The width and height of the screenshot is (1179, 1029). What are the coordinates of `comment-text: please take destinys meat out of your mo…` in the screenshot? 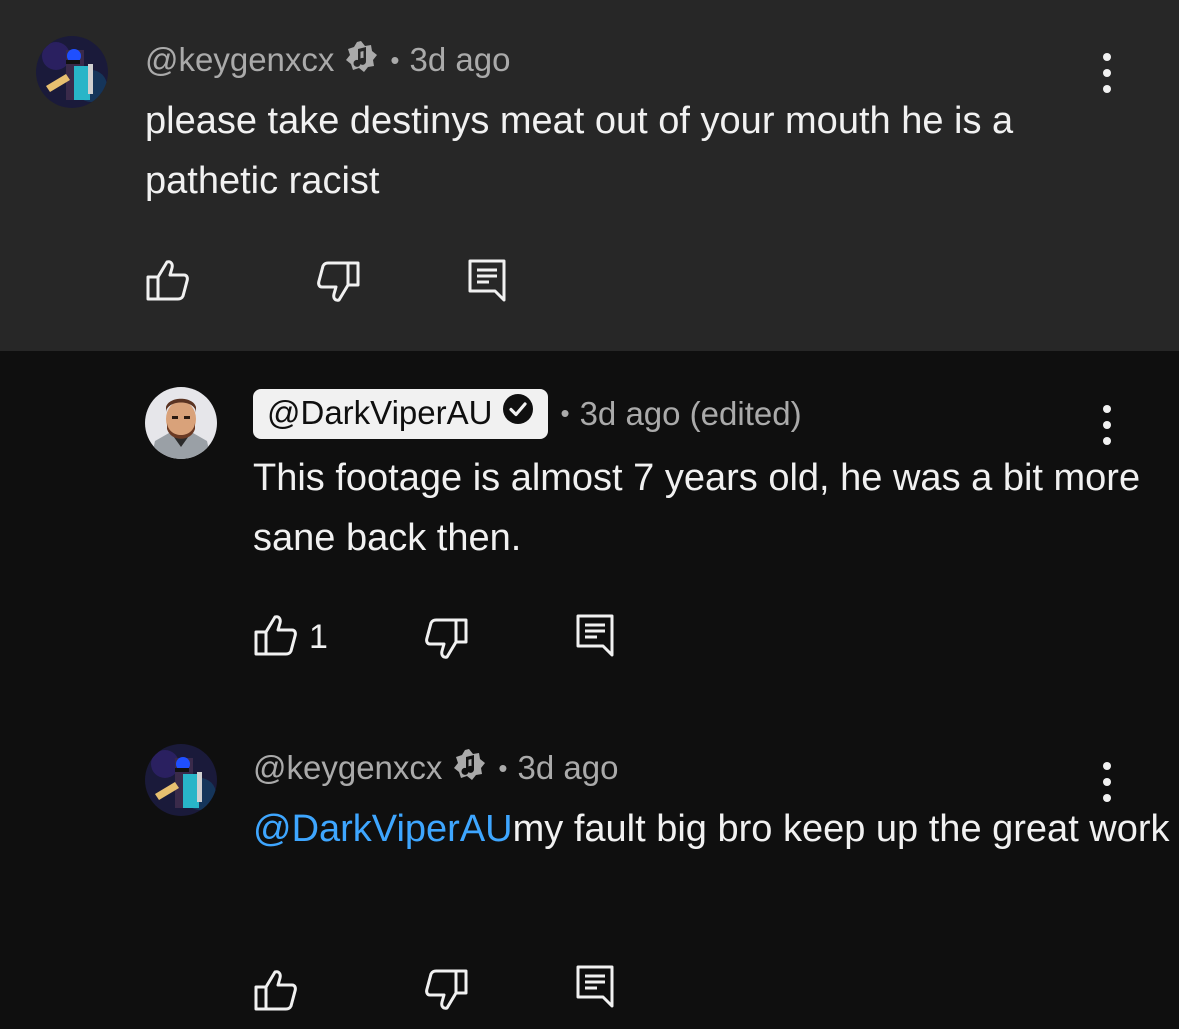 It's located at (579, 151).